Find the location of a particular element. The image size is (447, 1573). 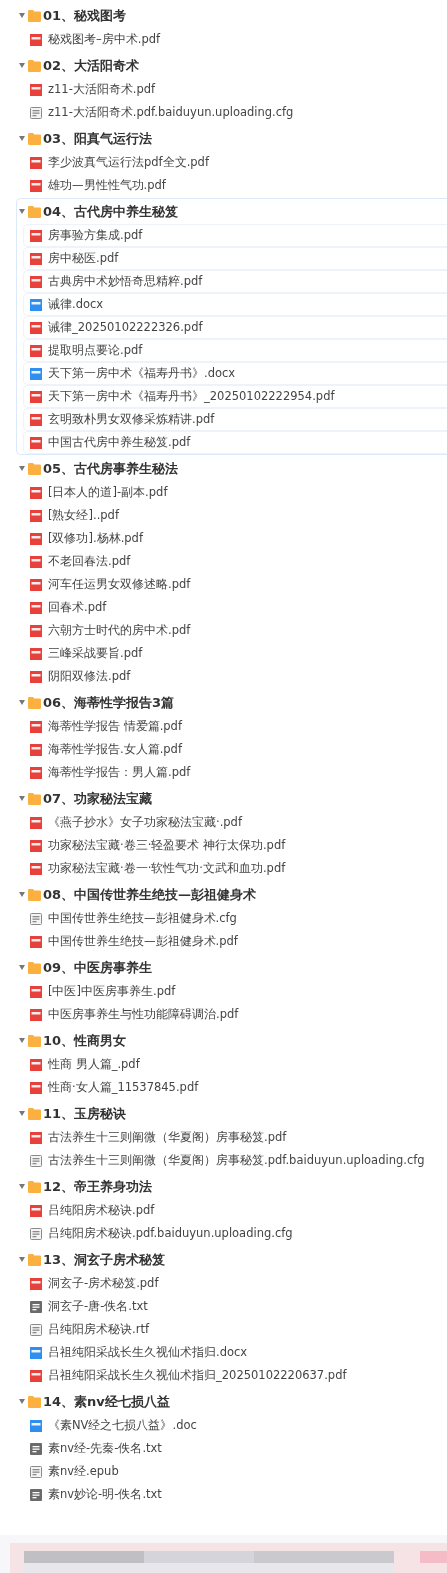

file-name: 三峰采战要旨.pdf is located at coordinates (95, 653).